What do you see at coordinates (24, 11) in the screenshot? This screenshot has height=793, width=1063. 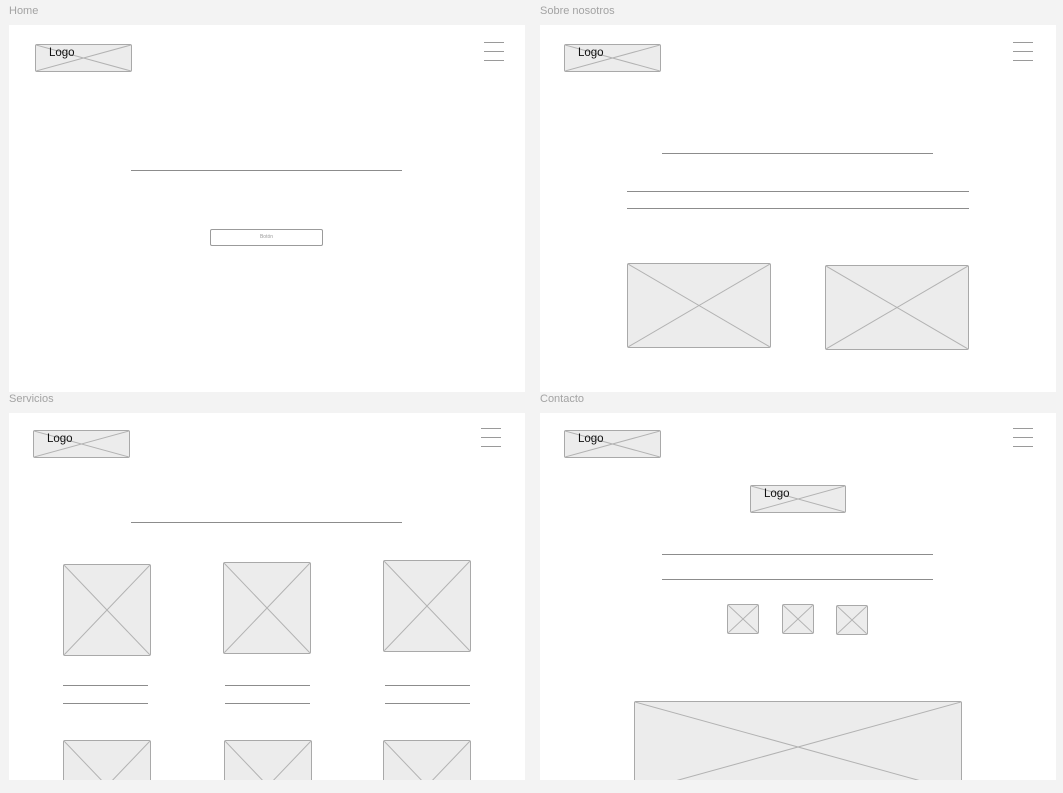 I see `frame-label-home: Home` at bounding box center [24, 11].